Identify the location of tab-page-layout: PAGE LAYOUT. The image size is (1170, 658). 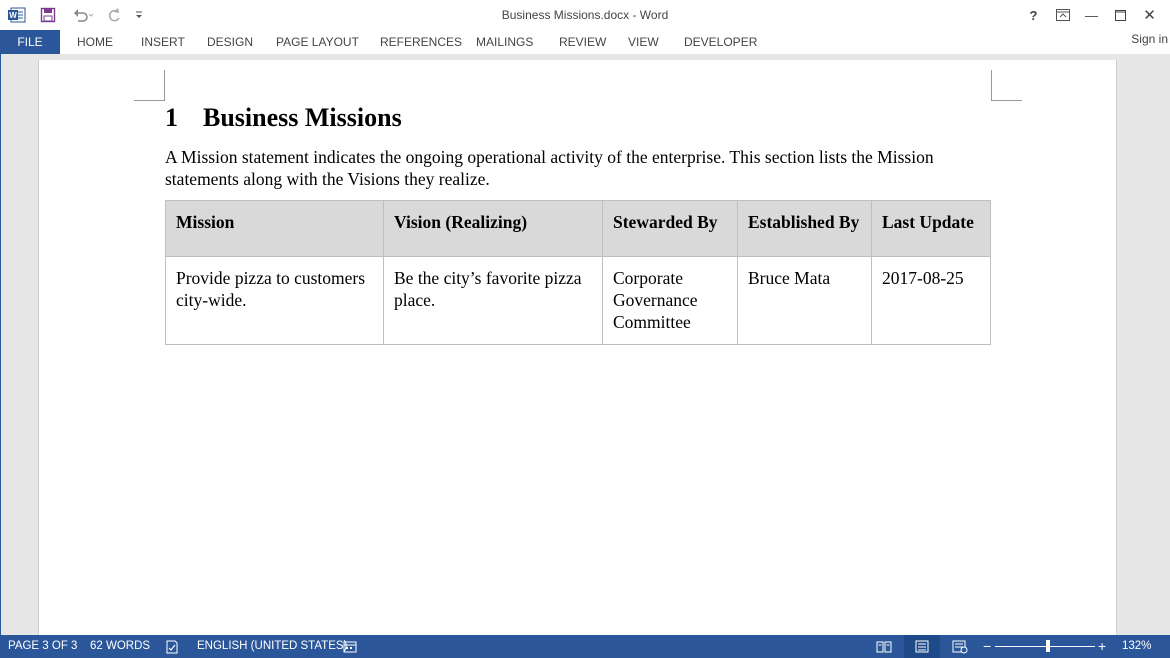
(317, 42).